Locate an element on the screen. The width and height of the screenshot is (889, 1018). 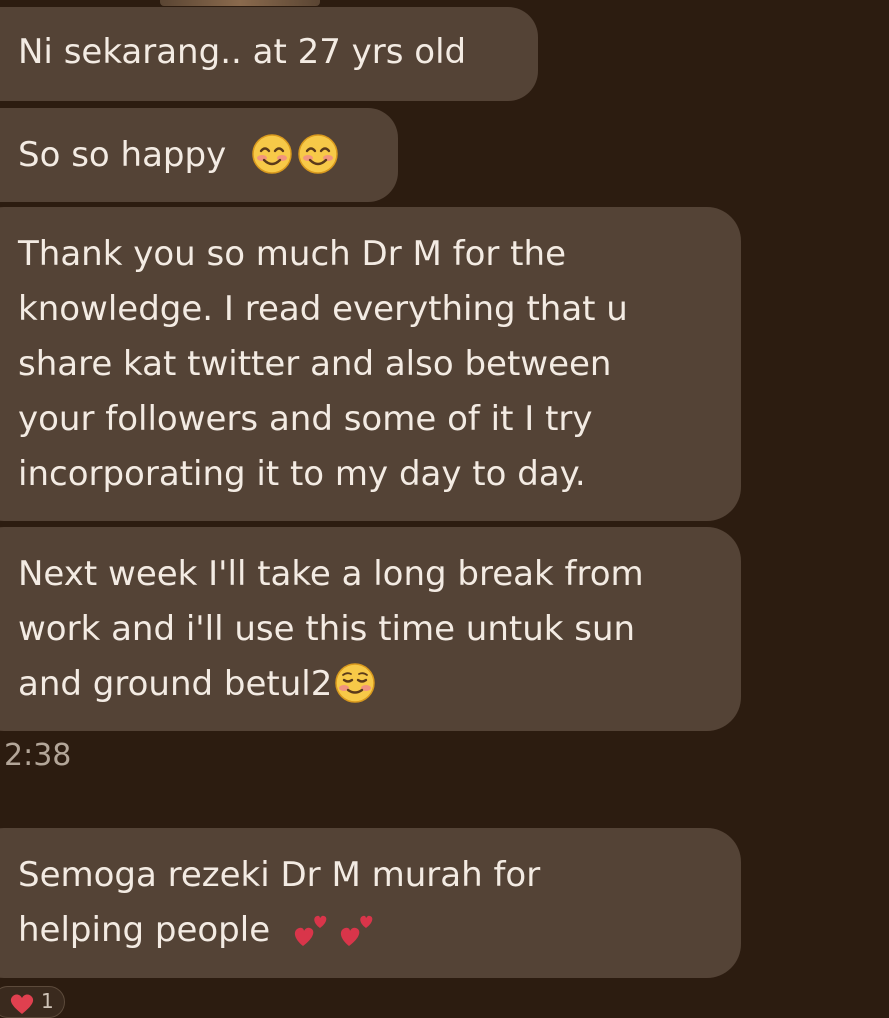
message-line: work and i'll use this time untuk sun is located at coordinates (327, 629).